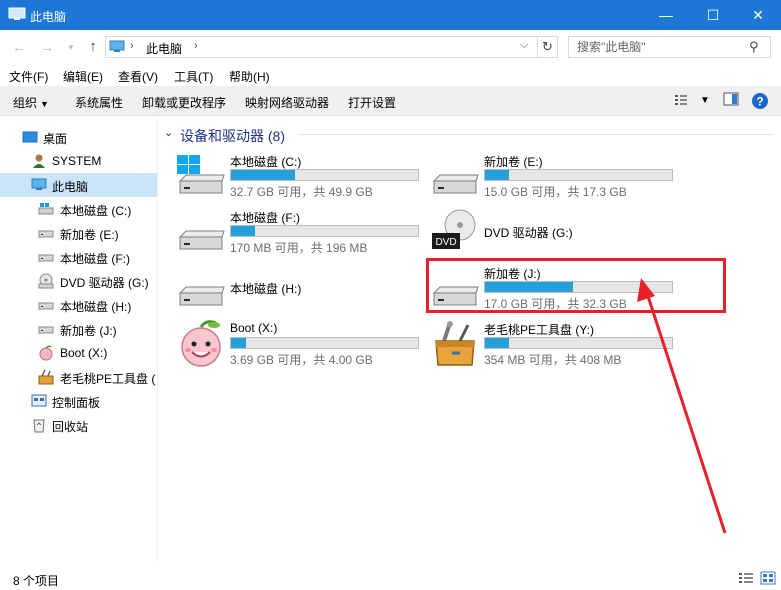 The width and height of the screenshot is (781, 590). I want to click on preview-pane-icon, so click(731, 101).